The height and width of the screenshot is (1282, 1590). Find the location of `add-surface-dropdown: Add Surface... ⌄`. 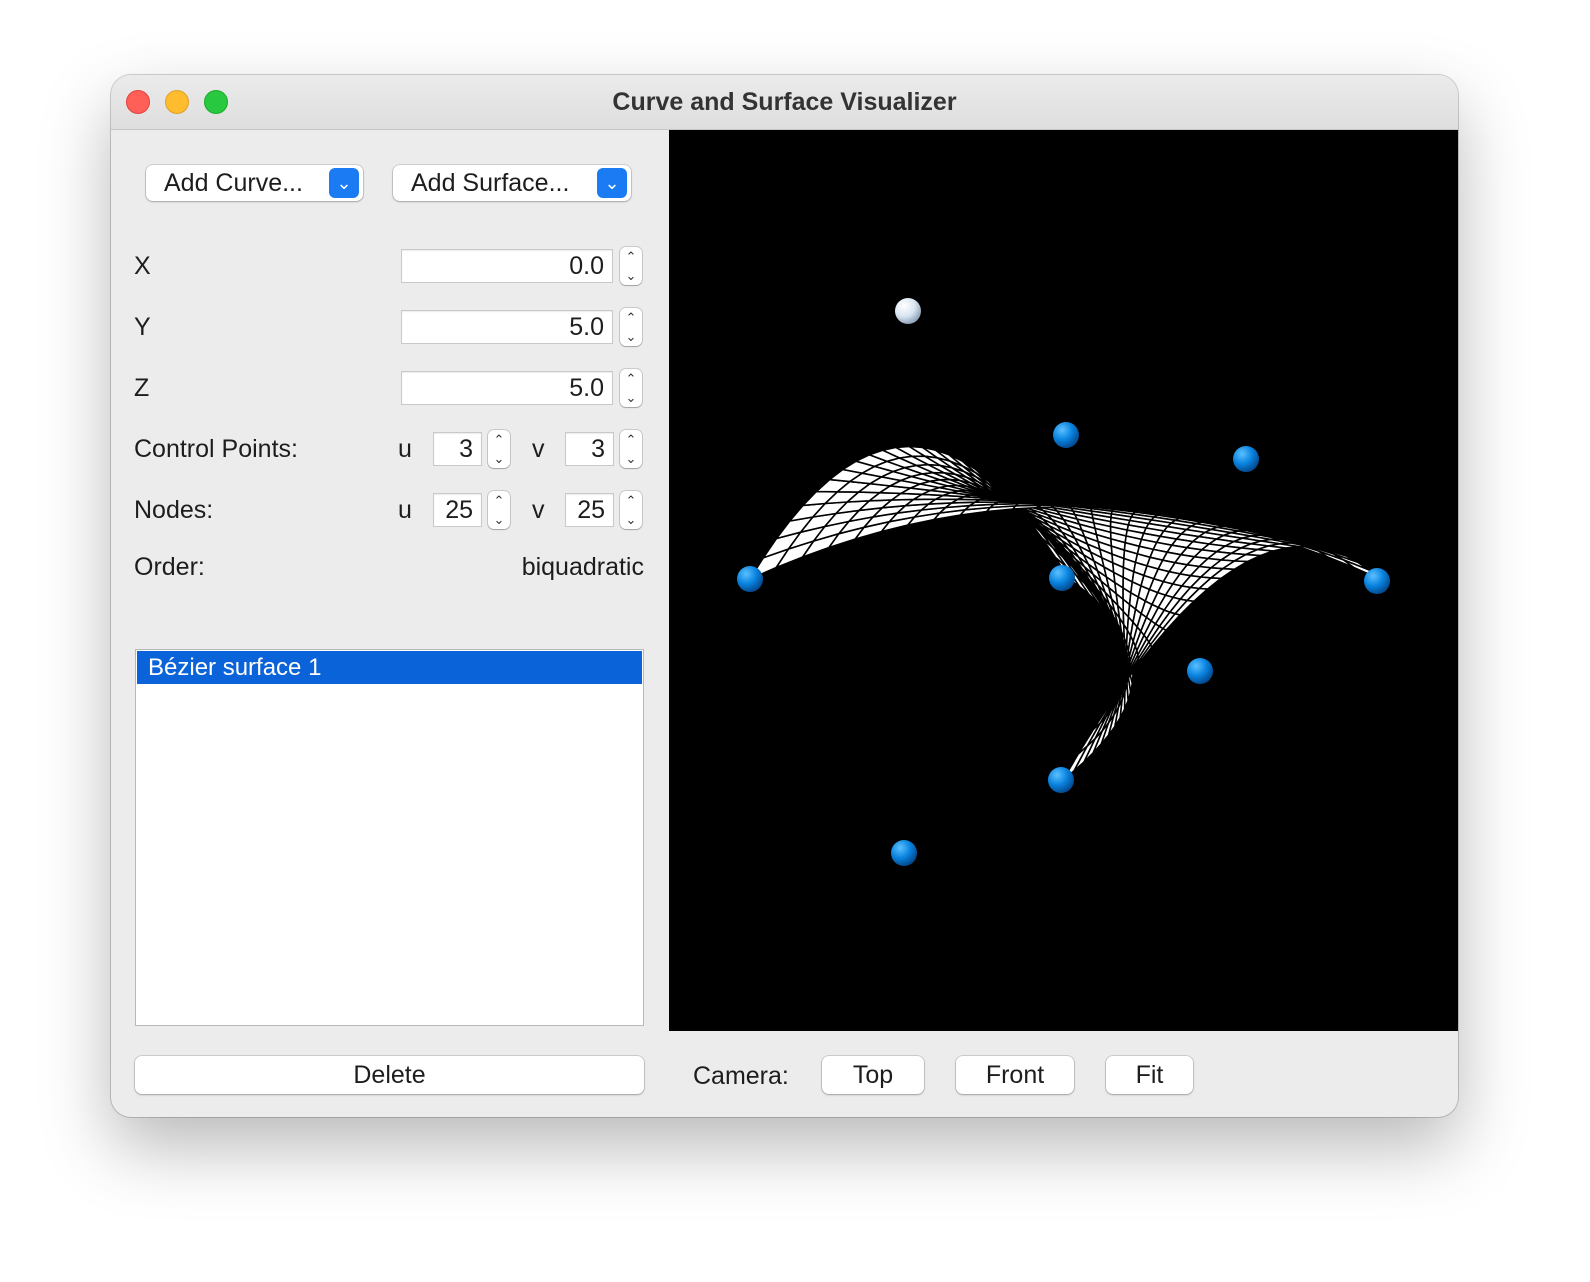

add-surface-dropdown: Add Surface... ⌄ is located at coordinates (512, 183).